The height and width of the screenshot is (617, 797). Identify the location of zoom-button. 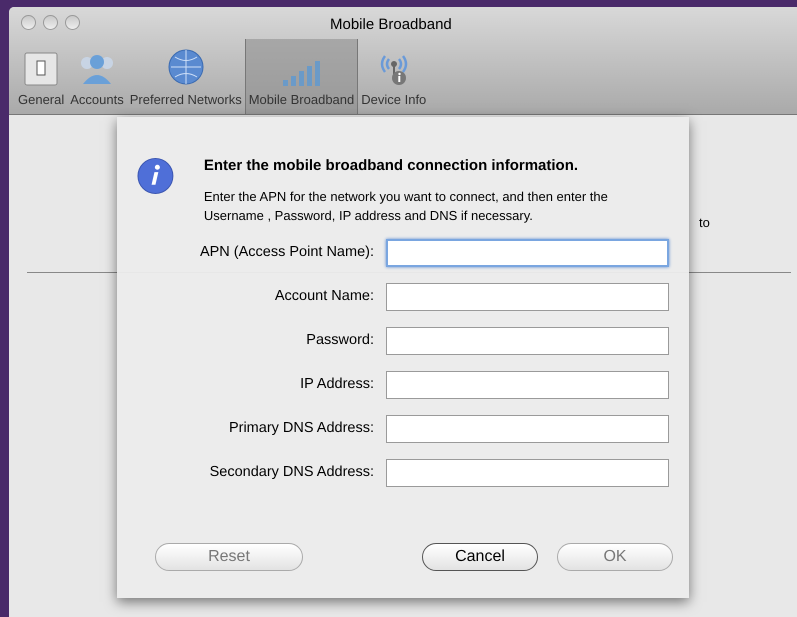
(72, 22).